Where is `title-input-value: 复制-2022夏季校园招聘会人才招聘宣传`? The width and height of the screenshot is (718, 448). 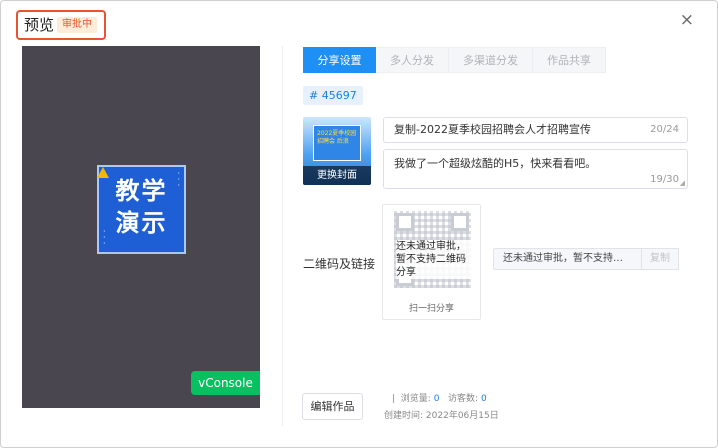 title-input-value: 复制-2022夏季校园招聘会人才招聘宣传 is located at coordinates (492, 129).